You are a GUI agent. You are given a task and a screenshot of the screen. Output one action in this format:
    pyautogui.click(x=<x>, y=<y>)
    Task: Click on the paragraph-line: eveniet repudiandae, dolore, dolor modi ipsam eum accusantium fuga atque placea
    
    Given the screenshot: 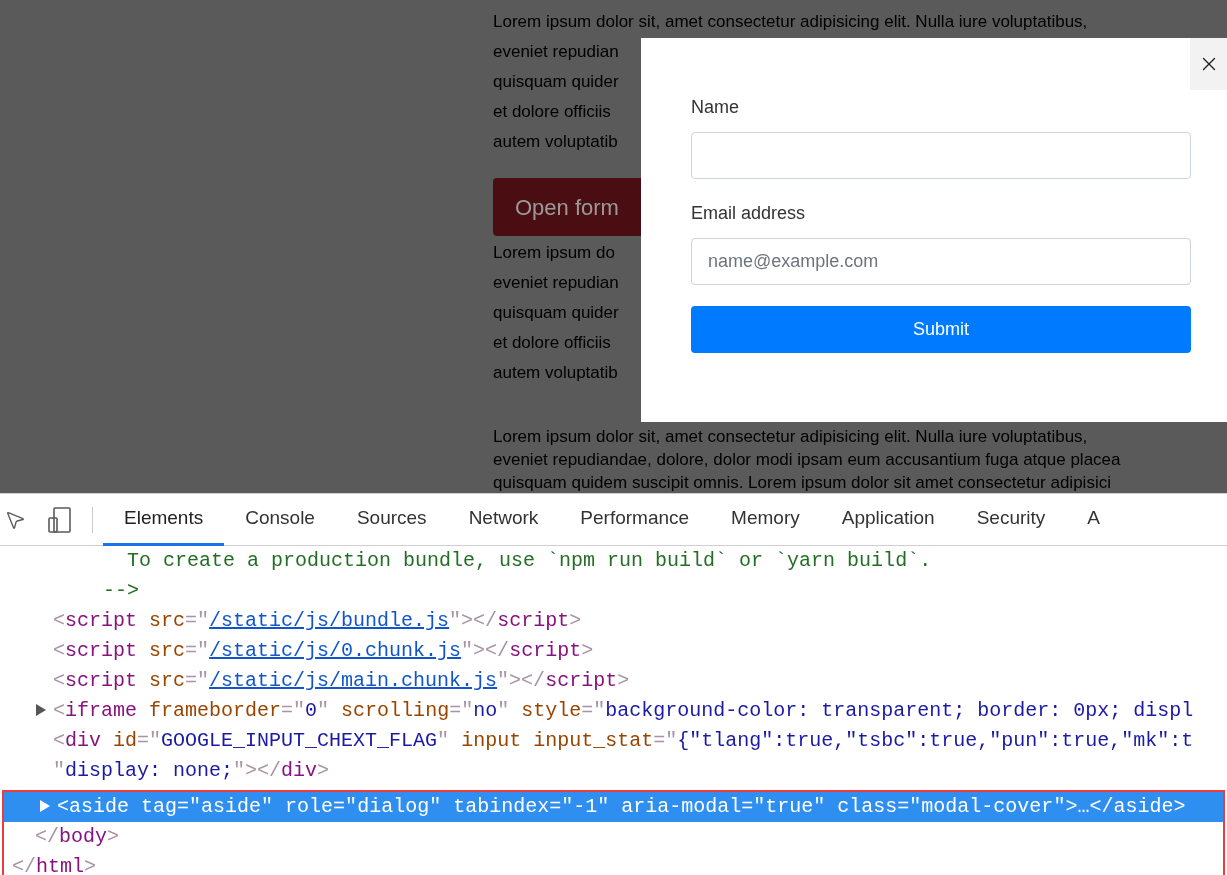 What is the action you would take?
    pyautogui.click(x=807, y=460)
    